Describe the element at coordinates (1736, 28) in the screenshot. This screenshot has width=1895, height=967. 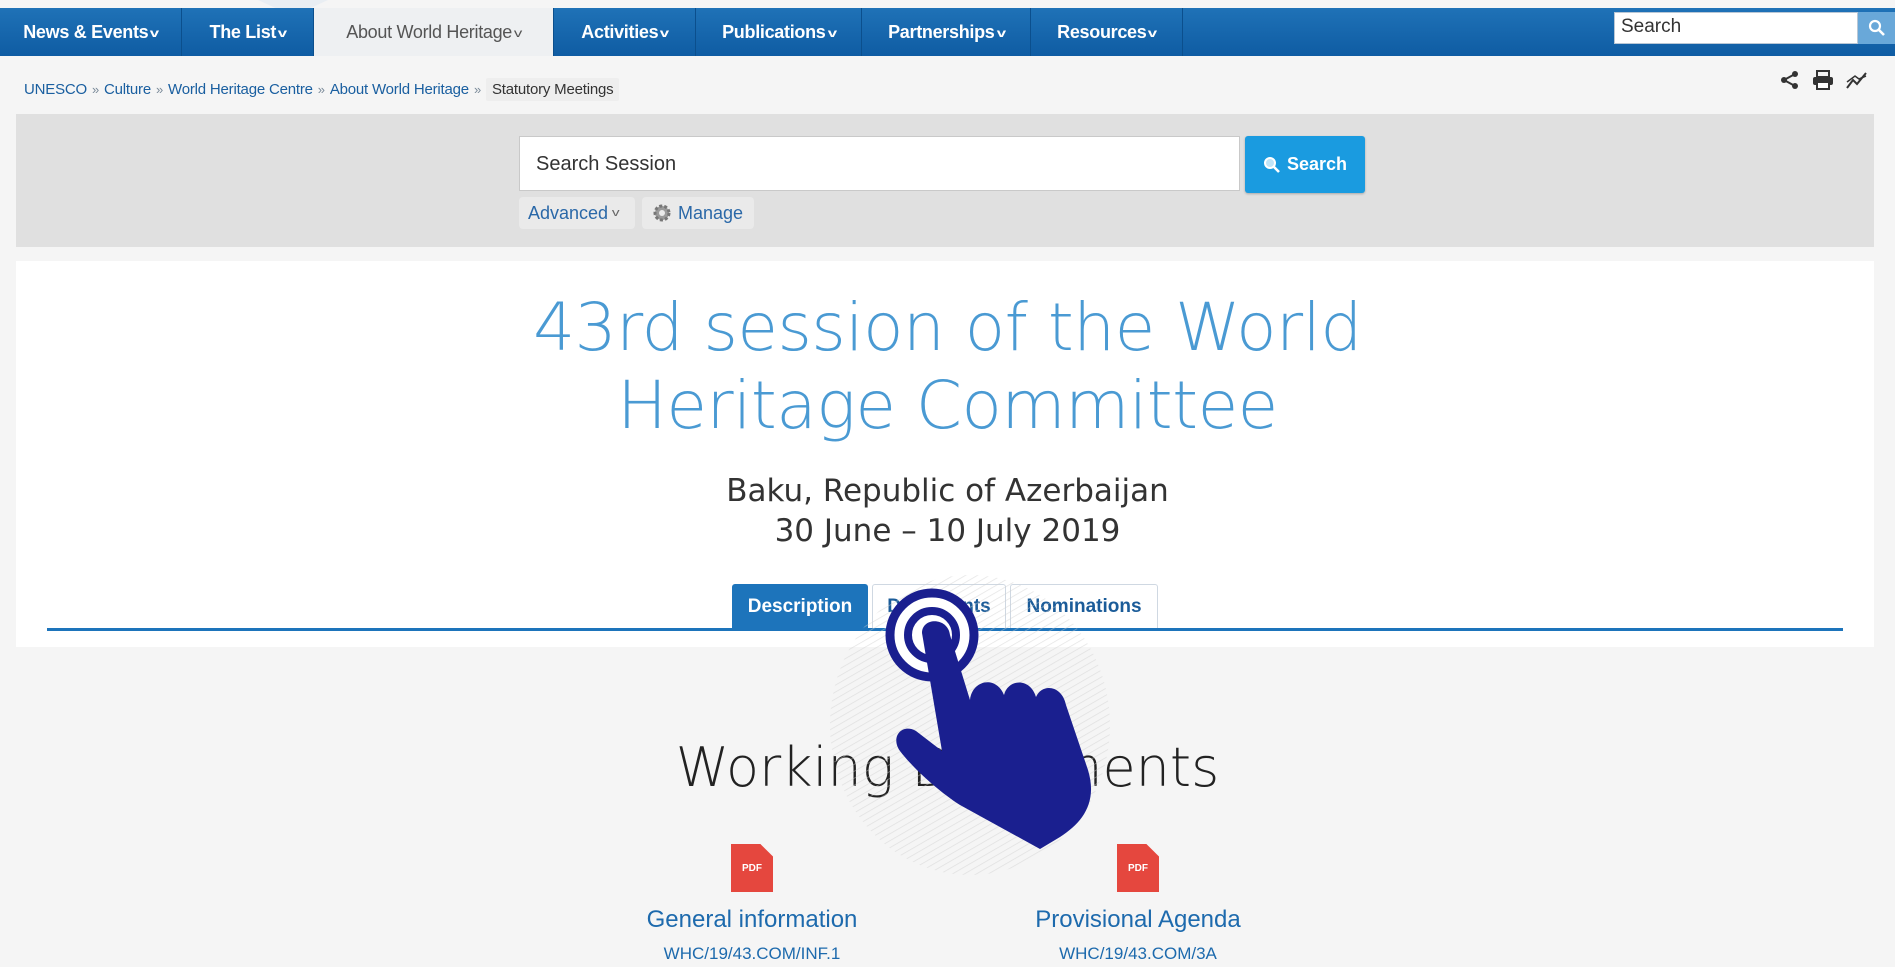
I see `site-search-input: Search` at that location.